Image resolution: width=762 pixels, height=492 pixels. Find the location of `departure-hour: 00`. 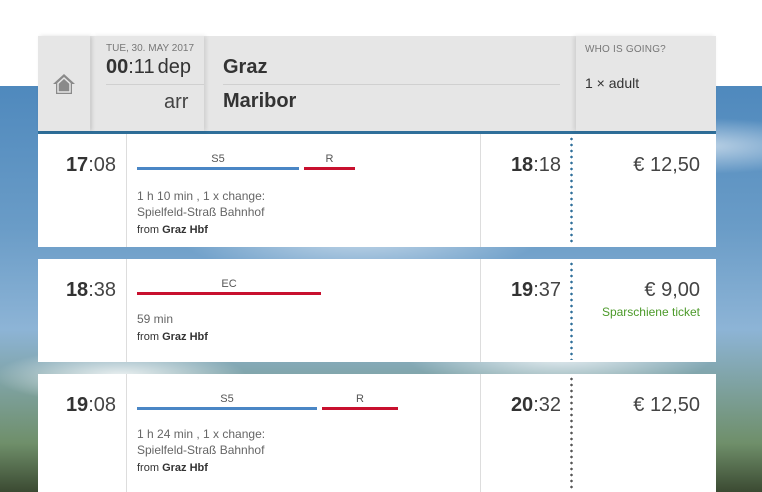

departure-hour: 00 is located at coordinates (117, 67).